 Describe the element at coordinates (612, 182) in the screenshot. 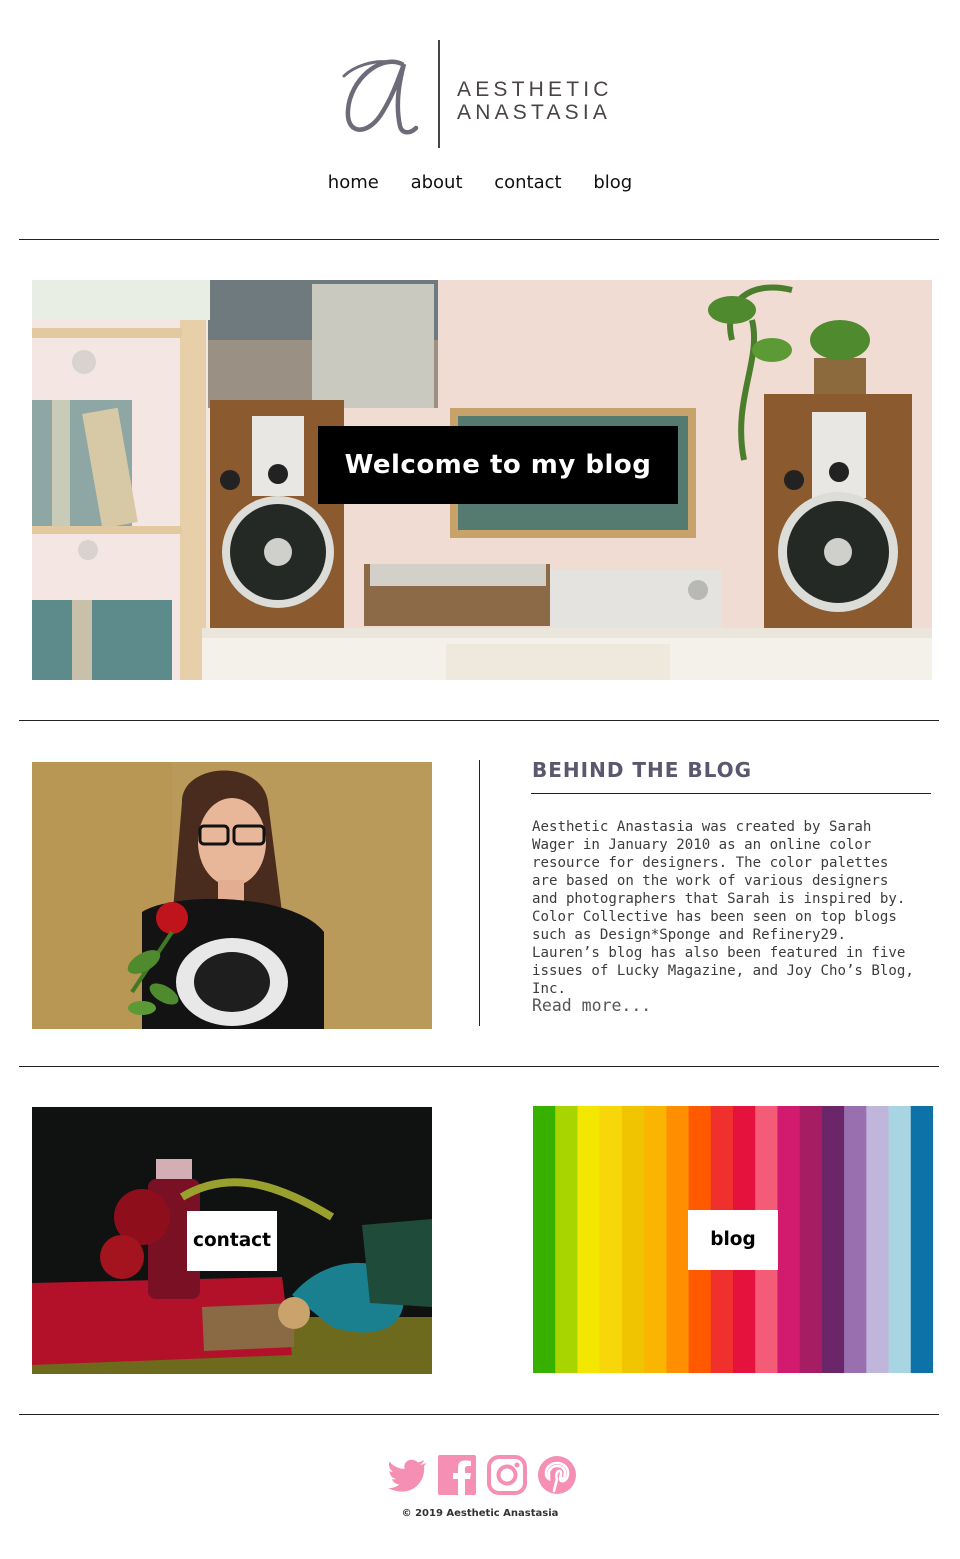

I see `nav-blog: blog` at that location.